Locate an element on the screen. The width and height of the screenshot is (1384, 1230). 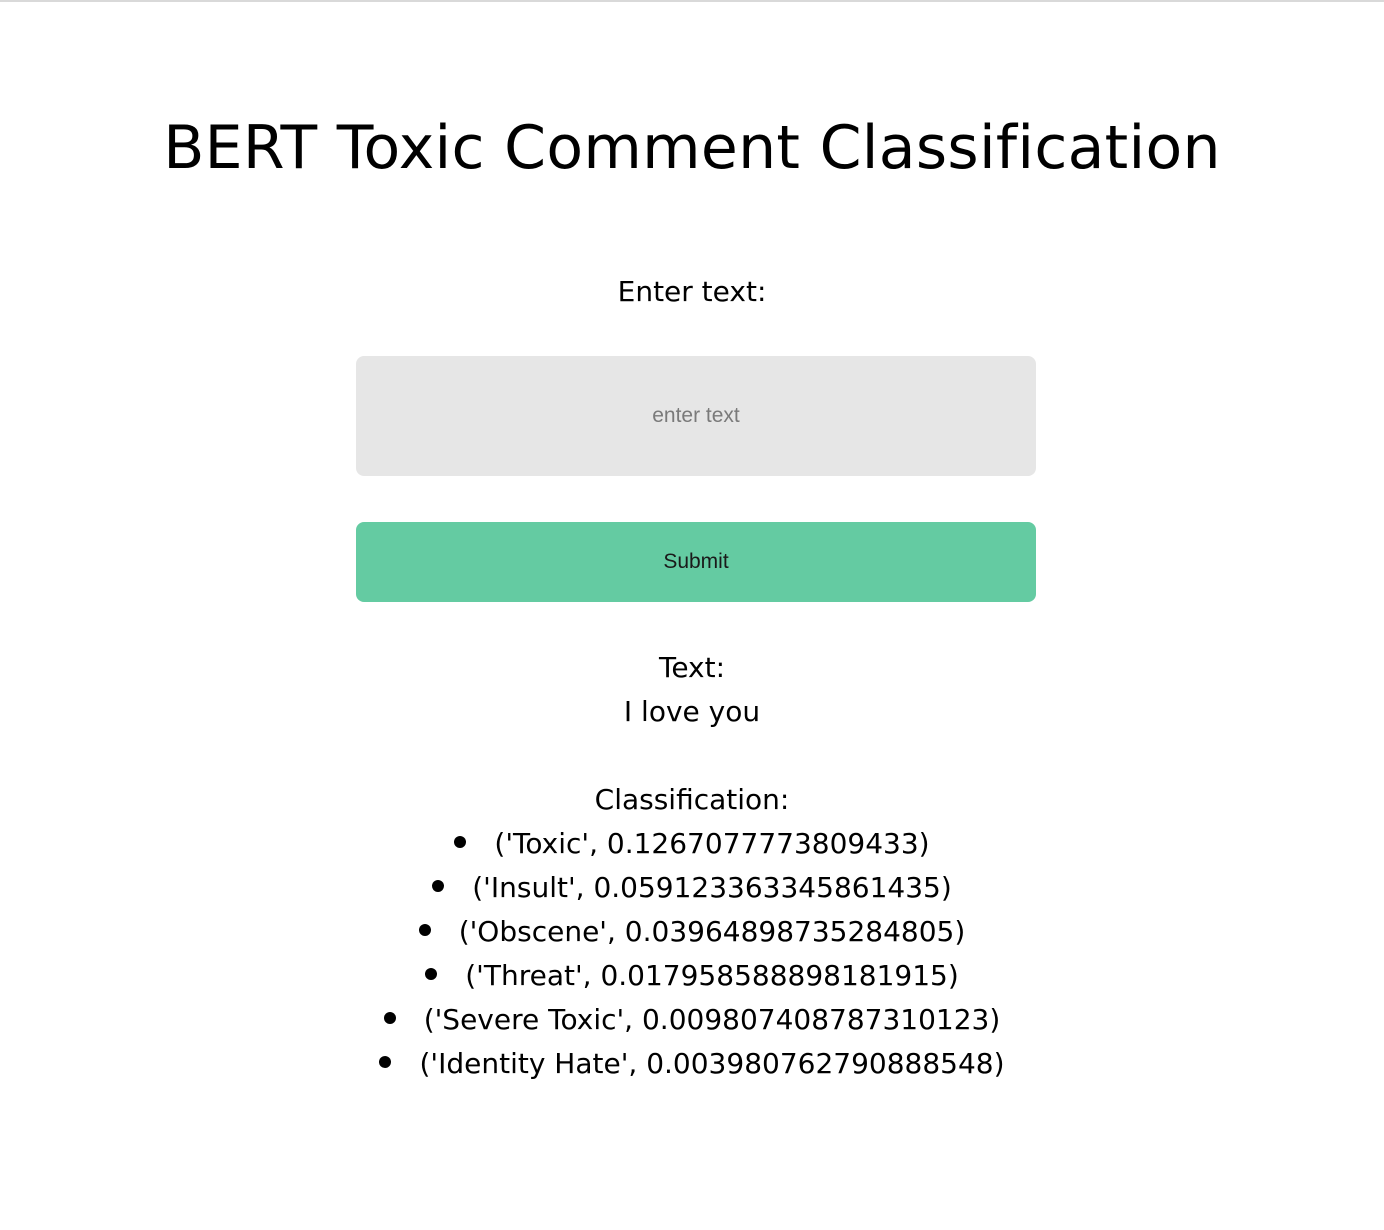
classification-heading: Classification: is located at coordinates (692, 799).